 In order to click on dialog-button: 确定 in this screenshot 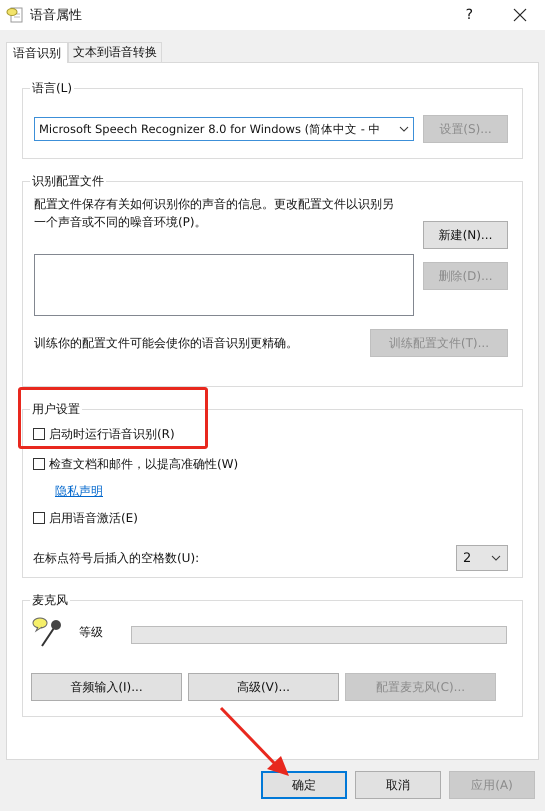, I will do `click(304, 785)`.